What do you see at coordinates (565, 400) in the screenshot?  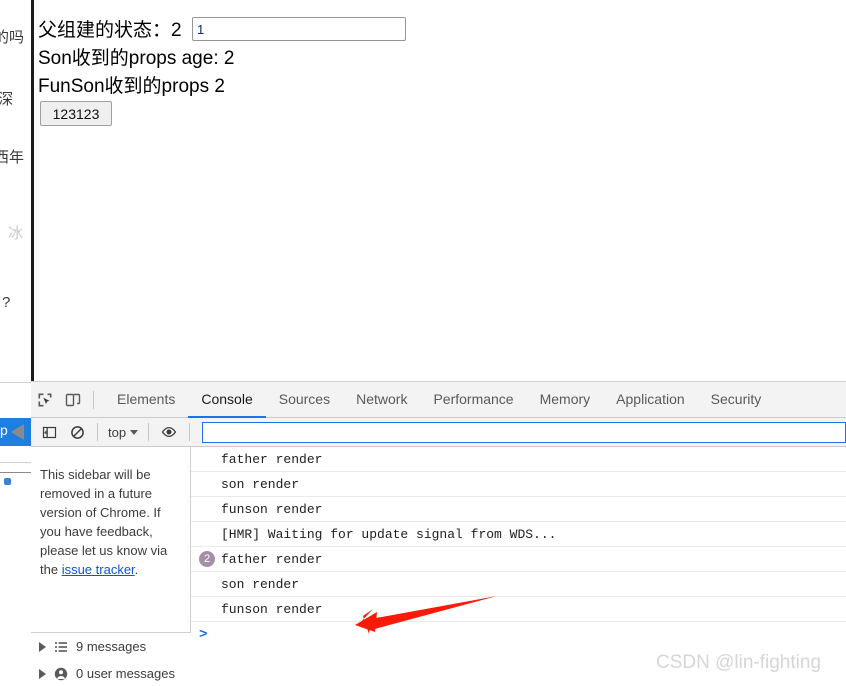 I see `tab-memory: Memory` at bounding box center [565, 400].